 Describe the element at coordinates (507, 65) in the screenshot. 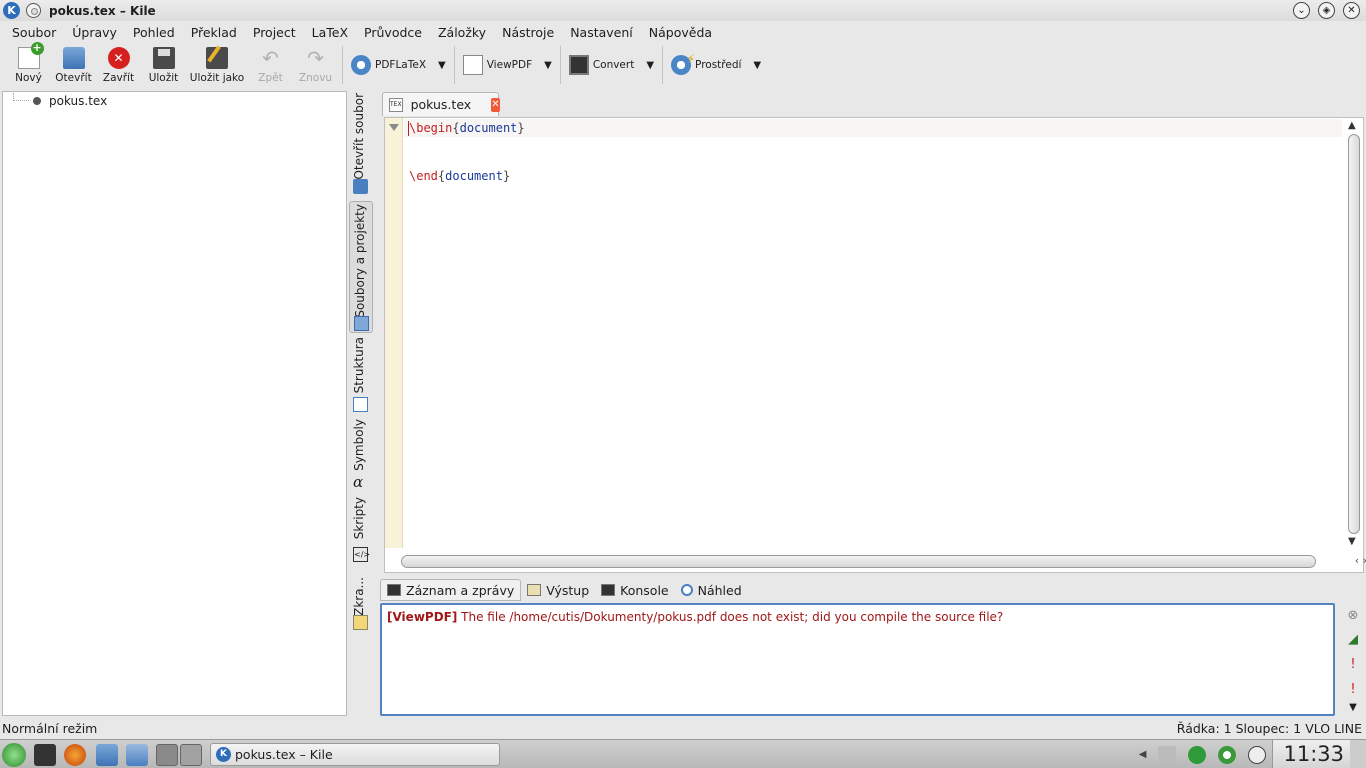

I see `view-pdf-button: ViewPDF ▼` at that location.